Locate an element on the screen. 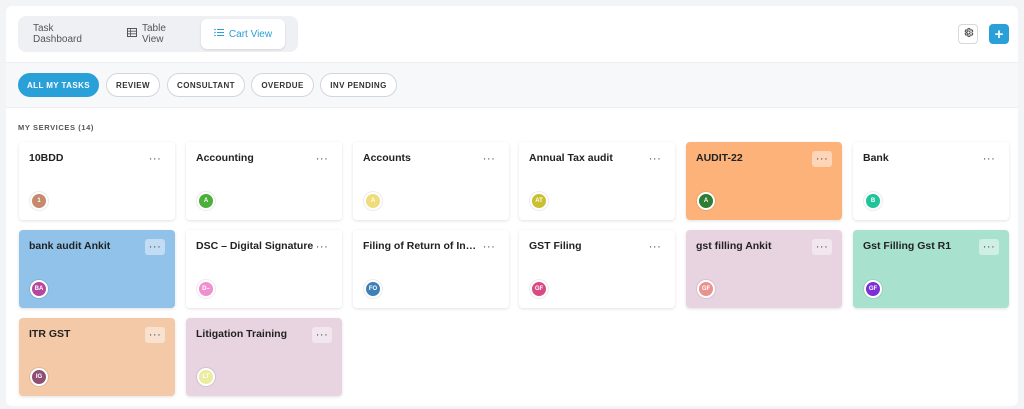 This screenshot has width=1024, height=409. avatar: AT is located at coordinates (539, 201).